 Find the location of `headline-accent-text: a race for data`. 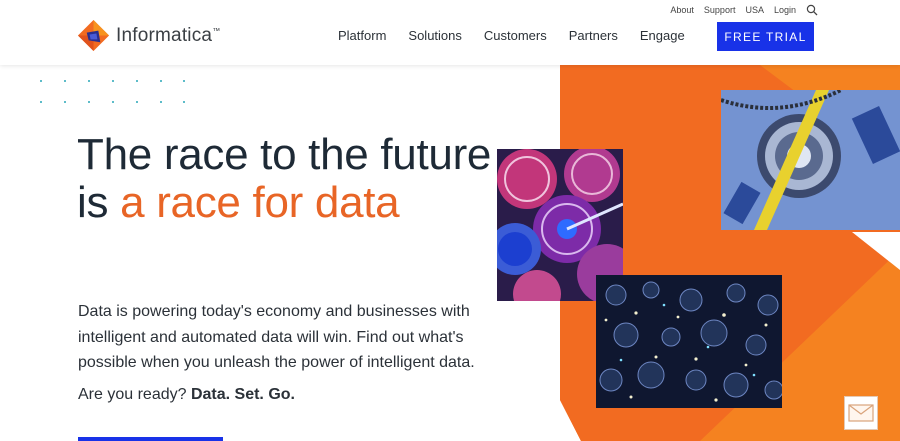

headline-accent-text: a race for data is located at coordinates (260, 202).